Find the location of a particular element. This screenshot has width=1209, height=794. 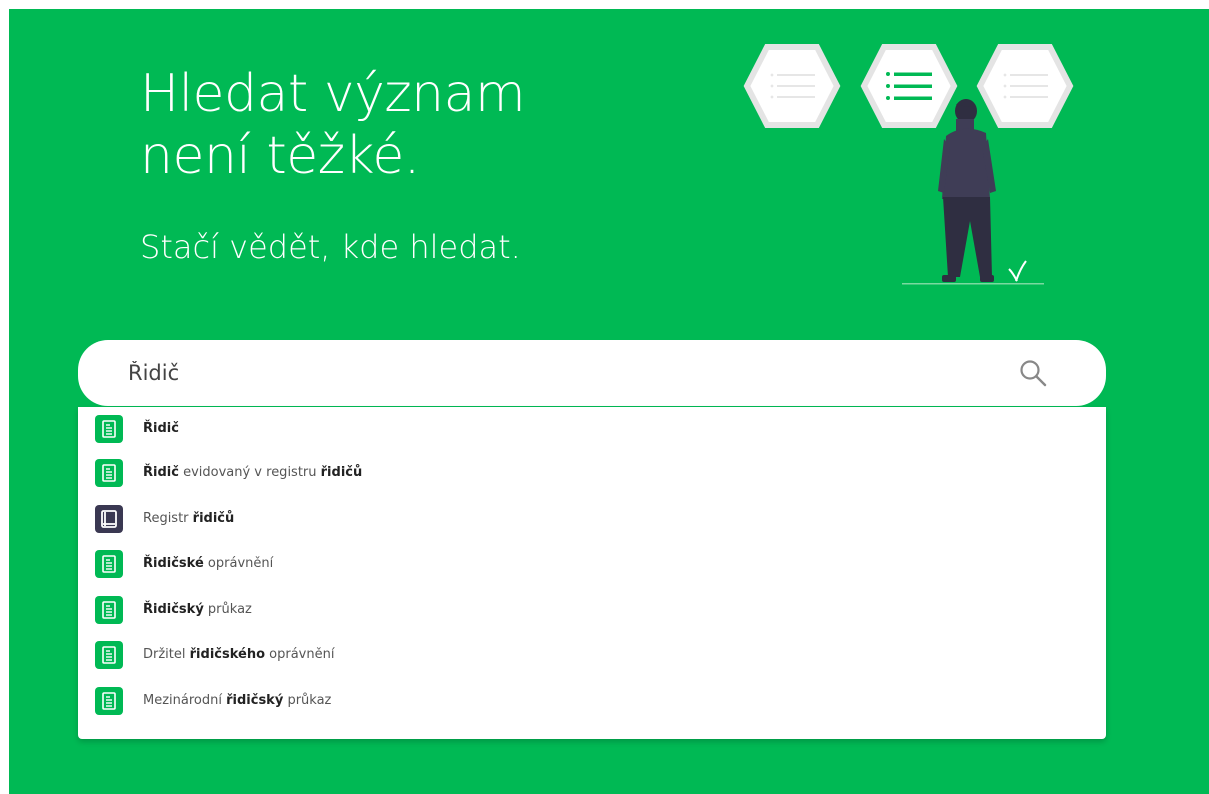

search-icon is located at coordinates (1033, 373).